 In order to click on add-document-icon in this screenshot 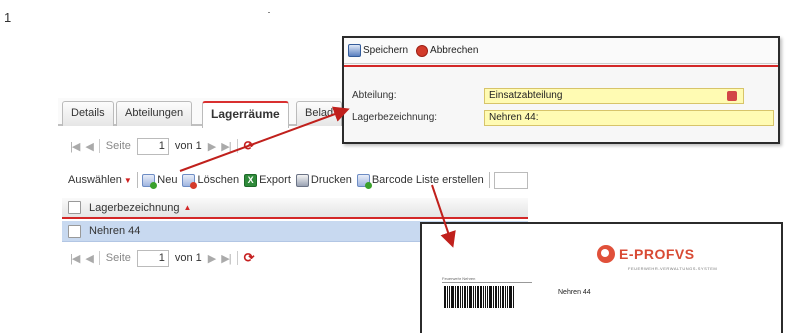, I will do `click(150, 181)`.